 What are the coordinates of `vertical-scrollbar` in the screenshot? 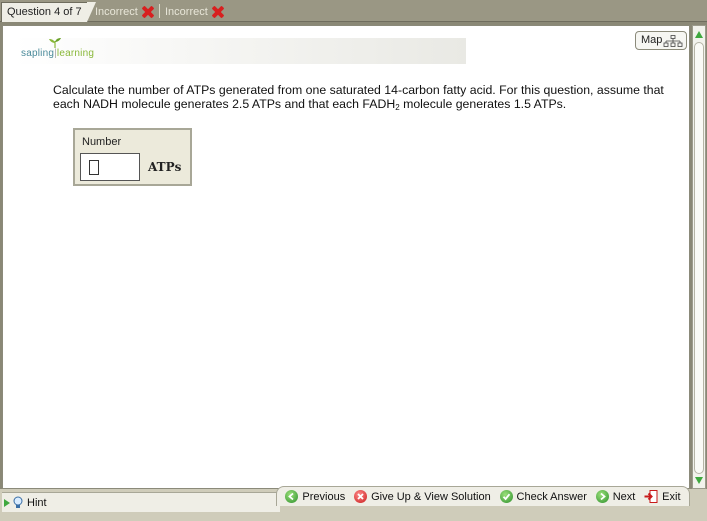 It's located at (699, 257).